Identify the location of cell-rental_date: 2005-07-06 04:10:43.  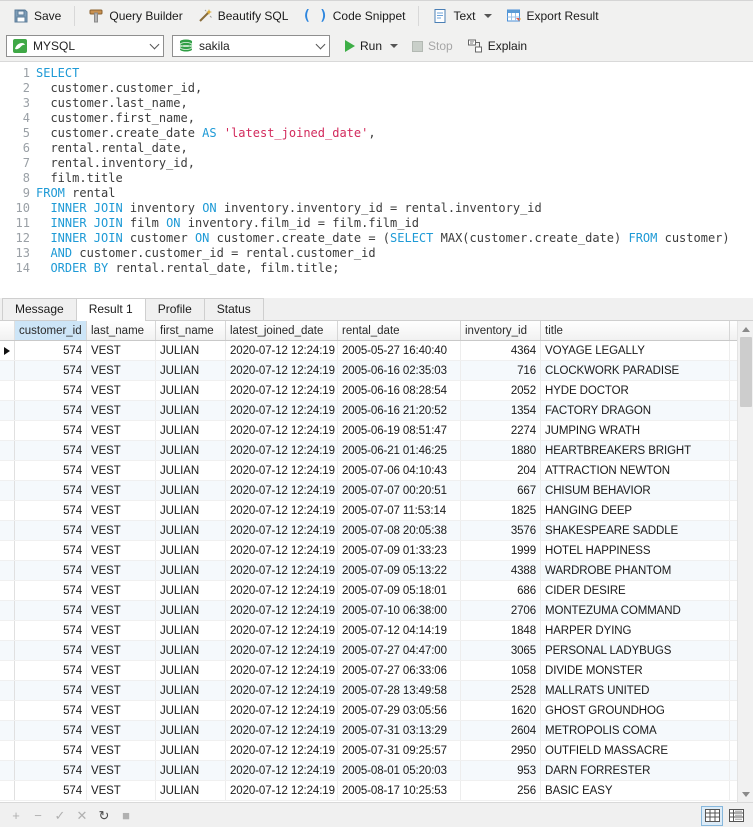
(399, 470).